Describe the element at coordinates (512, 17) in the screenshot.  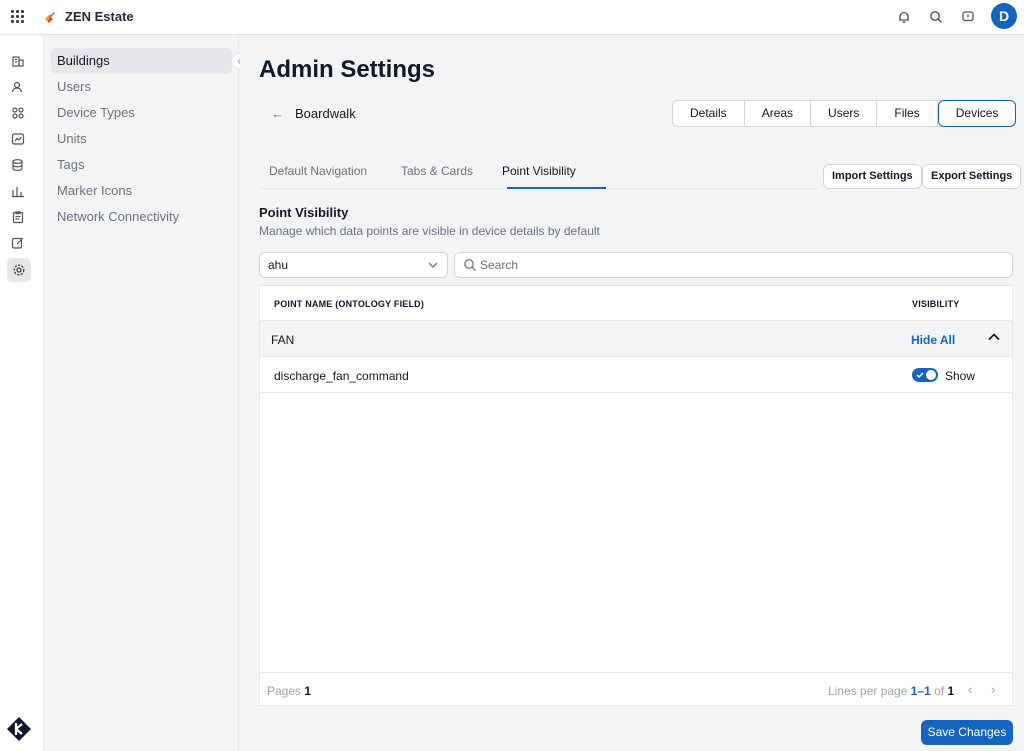
I see `top-bar: ZEN Estate D` at that location.